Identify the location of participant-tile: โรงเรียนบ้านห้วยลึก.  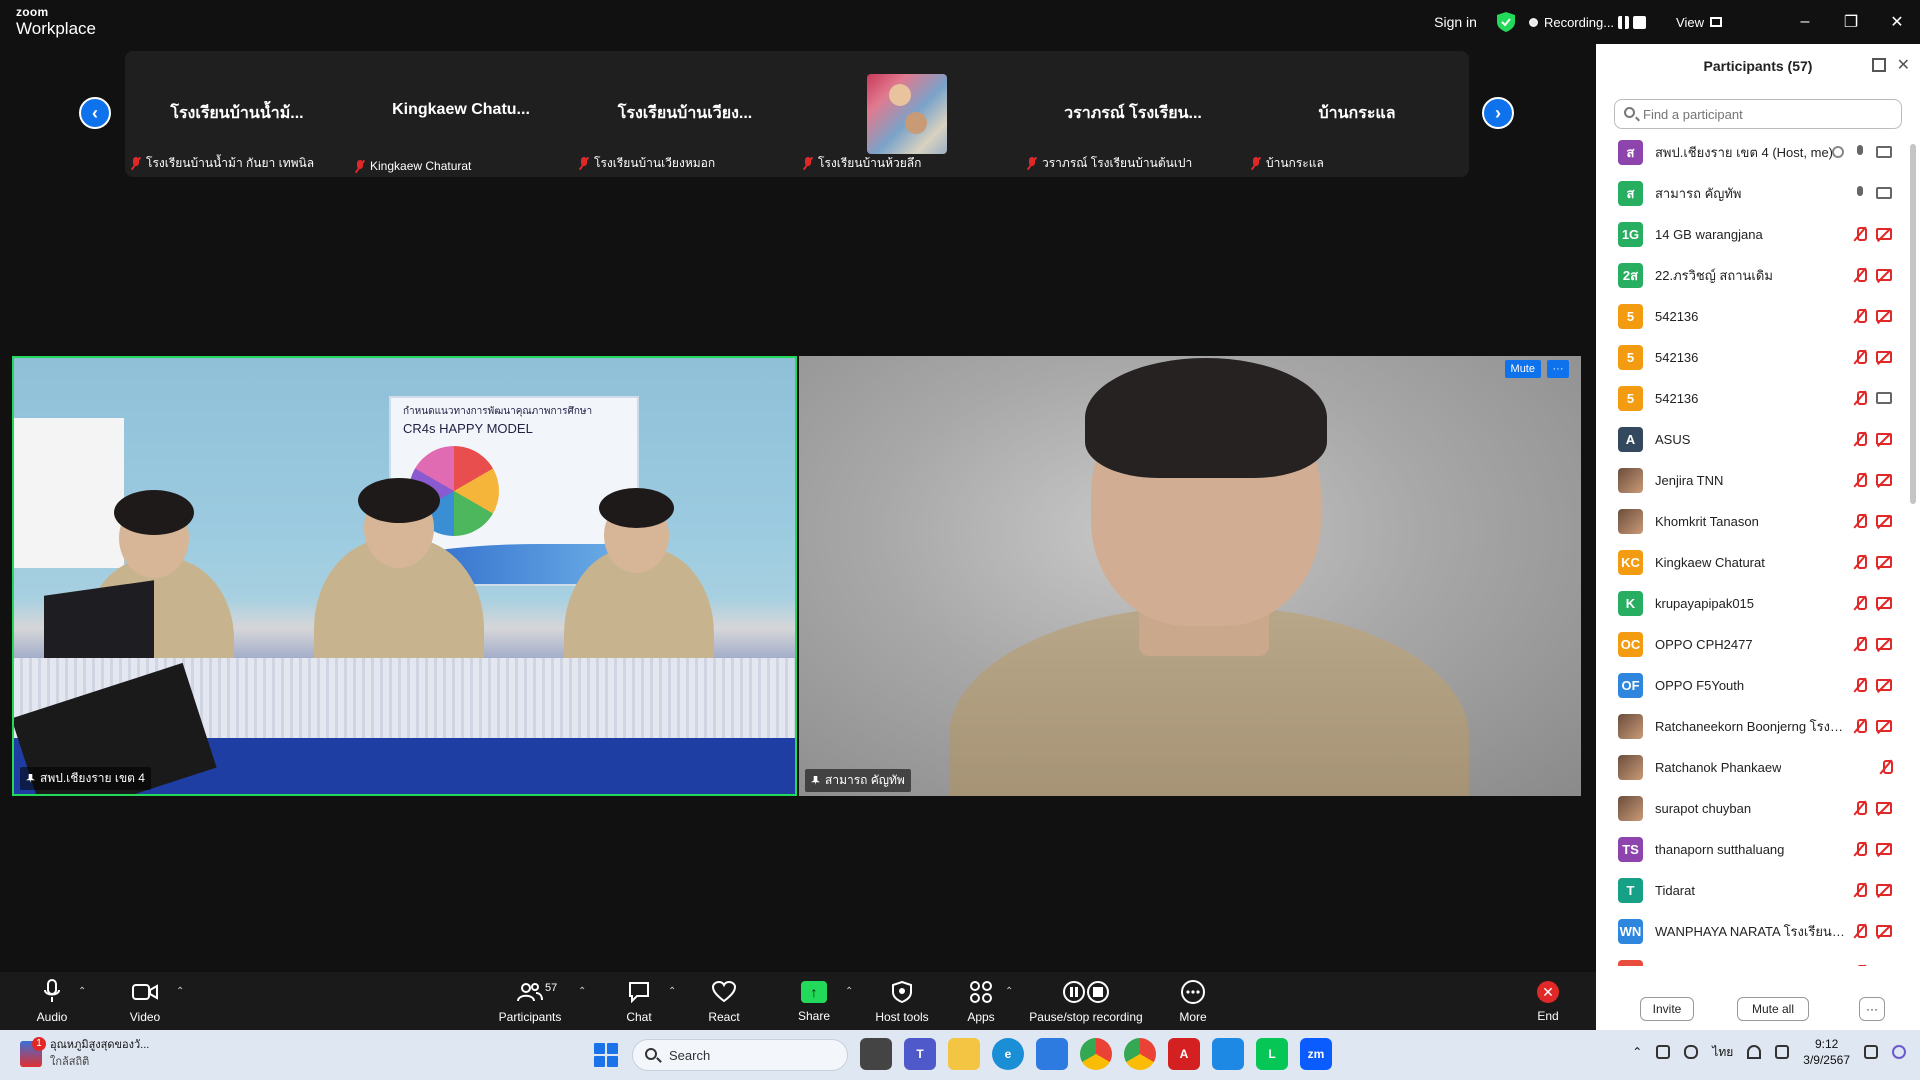
(909, 114).